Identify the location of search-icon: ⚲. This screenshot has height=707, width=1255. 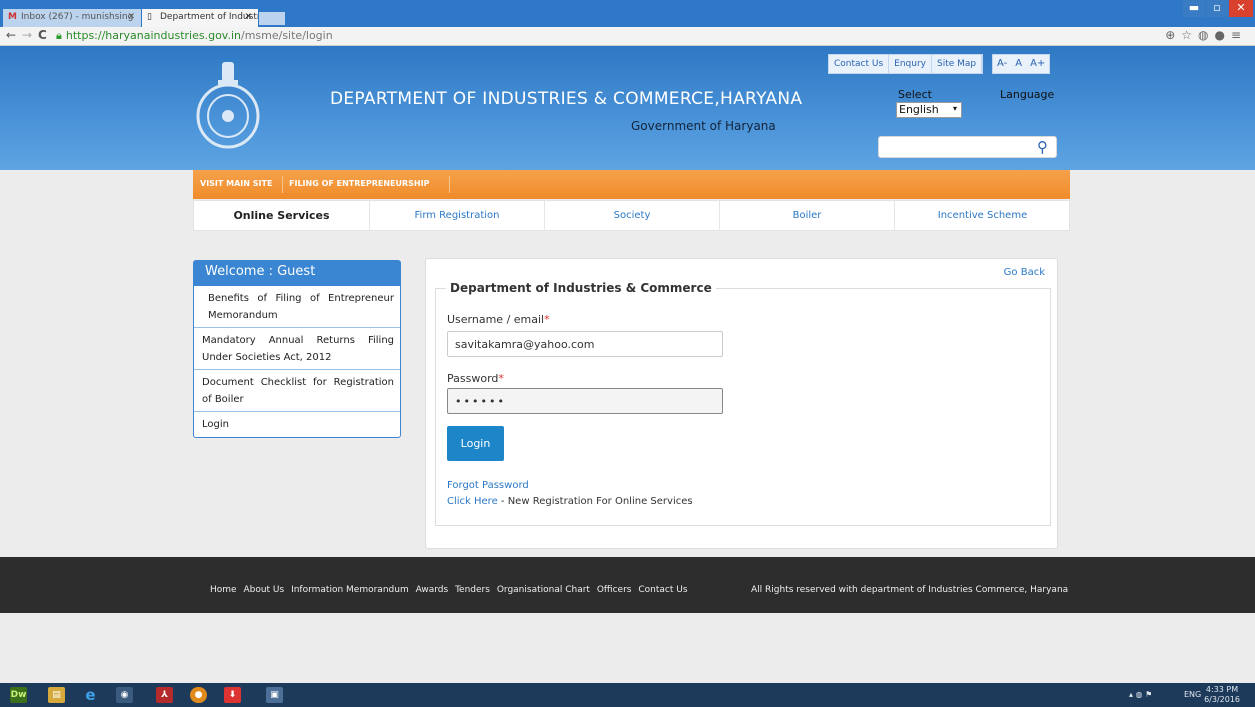
(1042, 147).